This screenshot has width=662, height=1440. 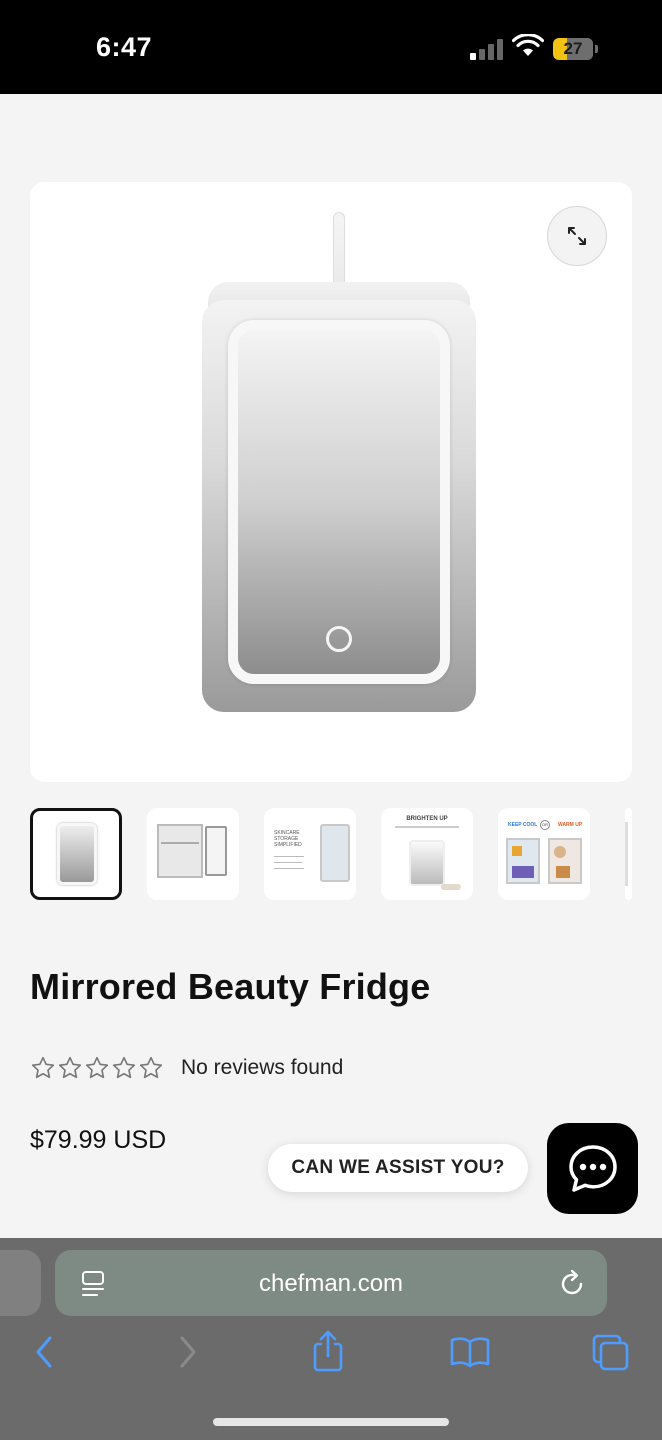 I want to click on home-indicator, so click(x=331, y=1422).